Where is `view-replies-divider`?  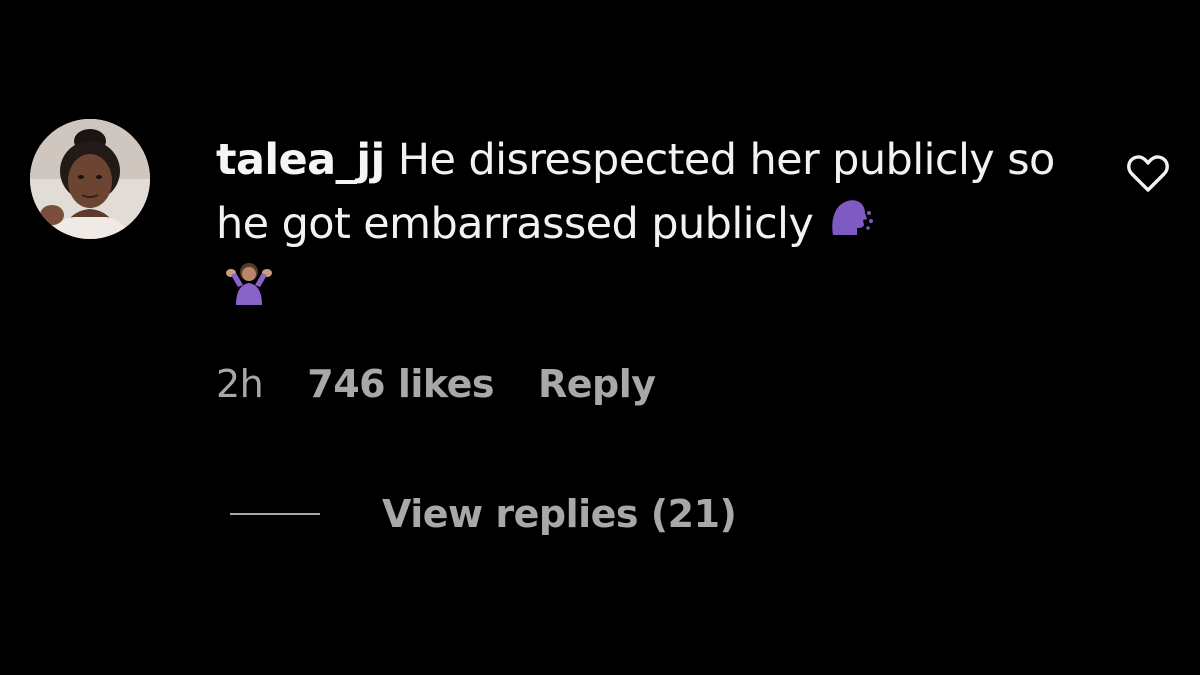
view-replies-divider is located at coordinates (275, 514).